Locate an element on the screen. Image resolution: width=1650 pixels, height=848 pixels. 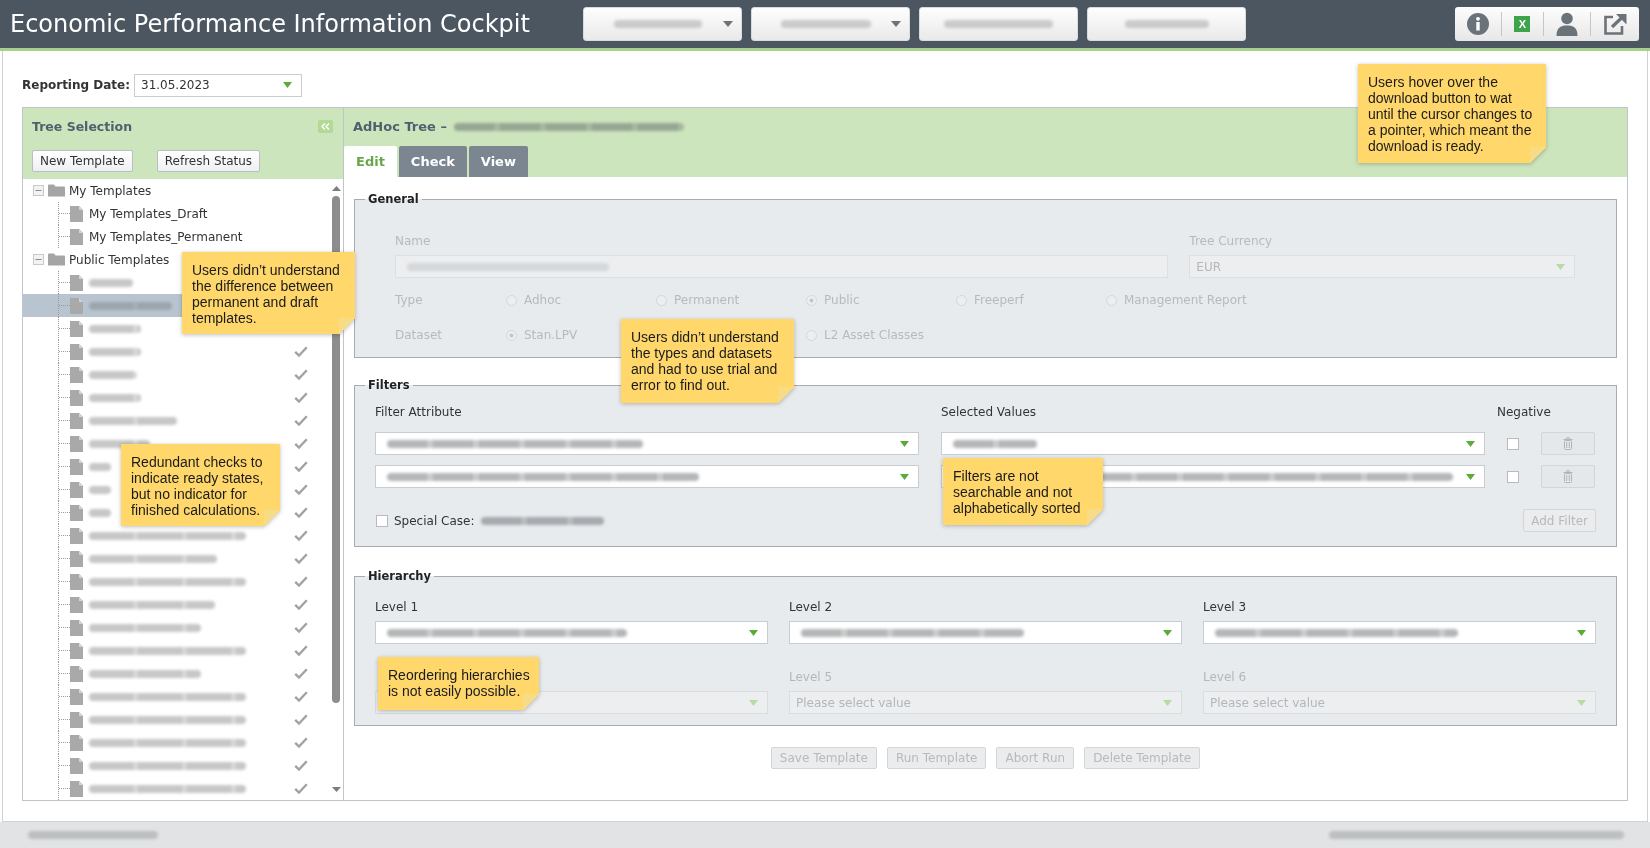
column-header: Negative is located at coordinates (1524, 412).